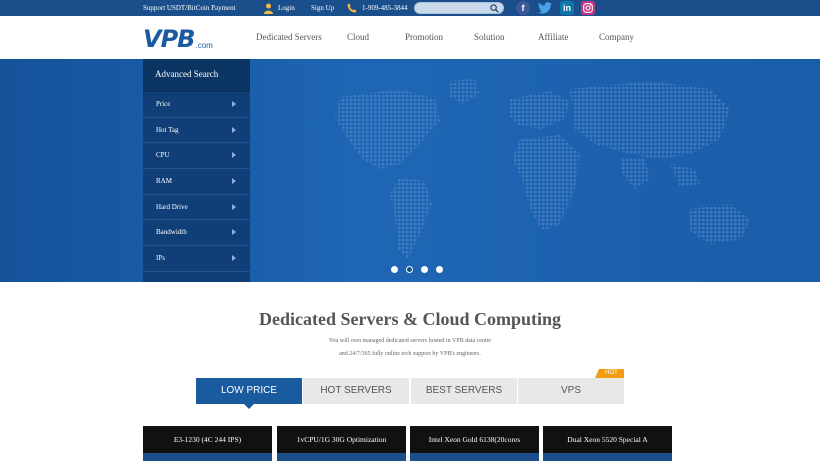 This screenshot has height=461, width=820. Describe the element at coordinates (286, 8) in the screenshot. I see `login-label: Login` at that location.